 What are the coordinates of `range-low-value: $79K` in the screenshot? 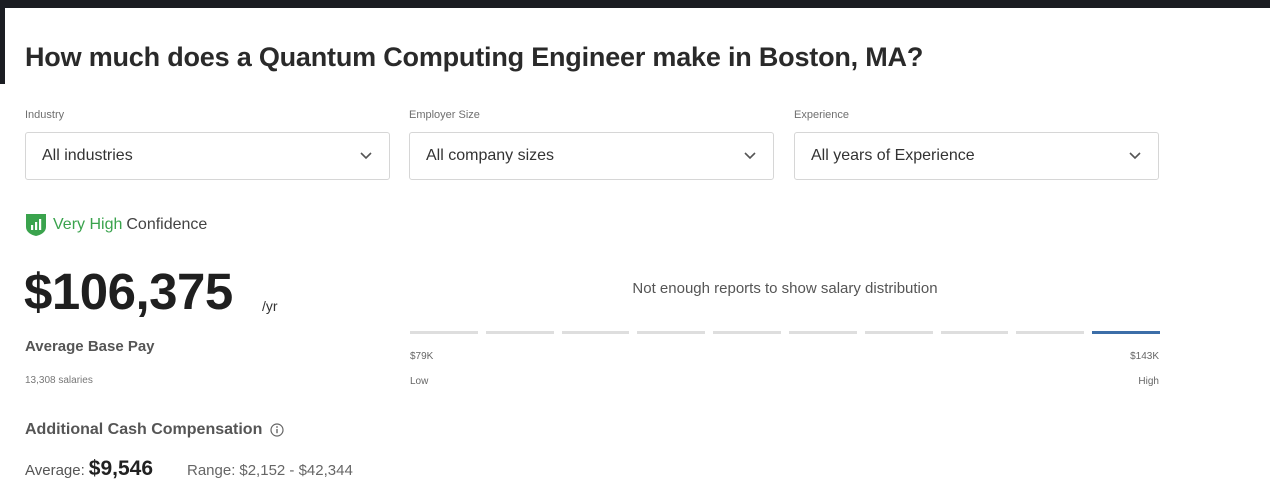 It's located at (422, 356).